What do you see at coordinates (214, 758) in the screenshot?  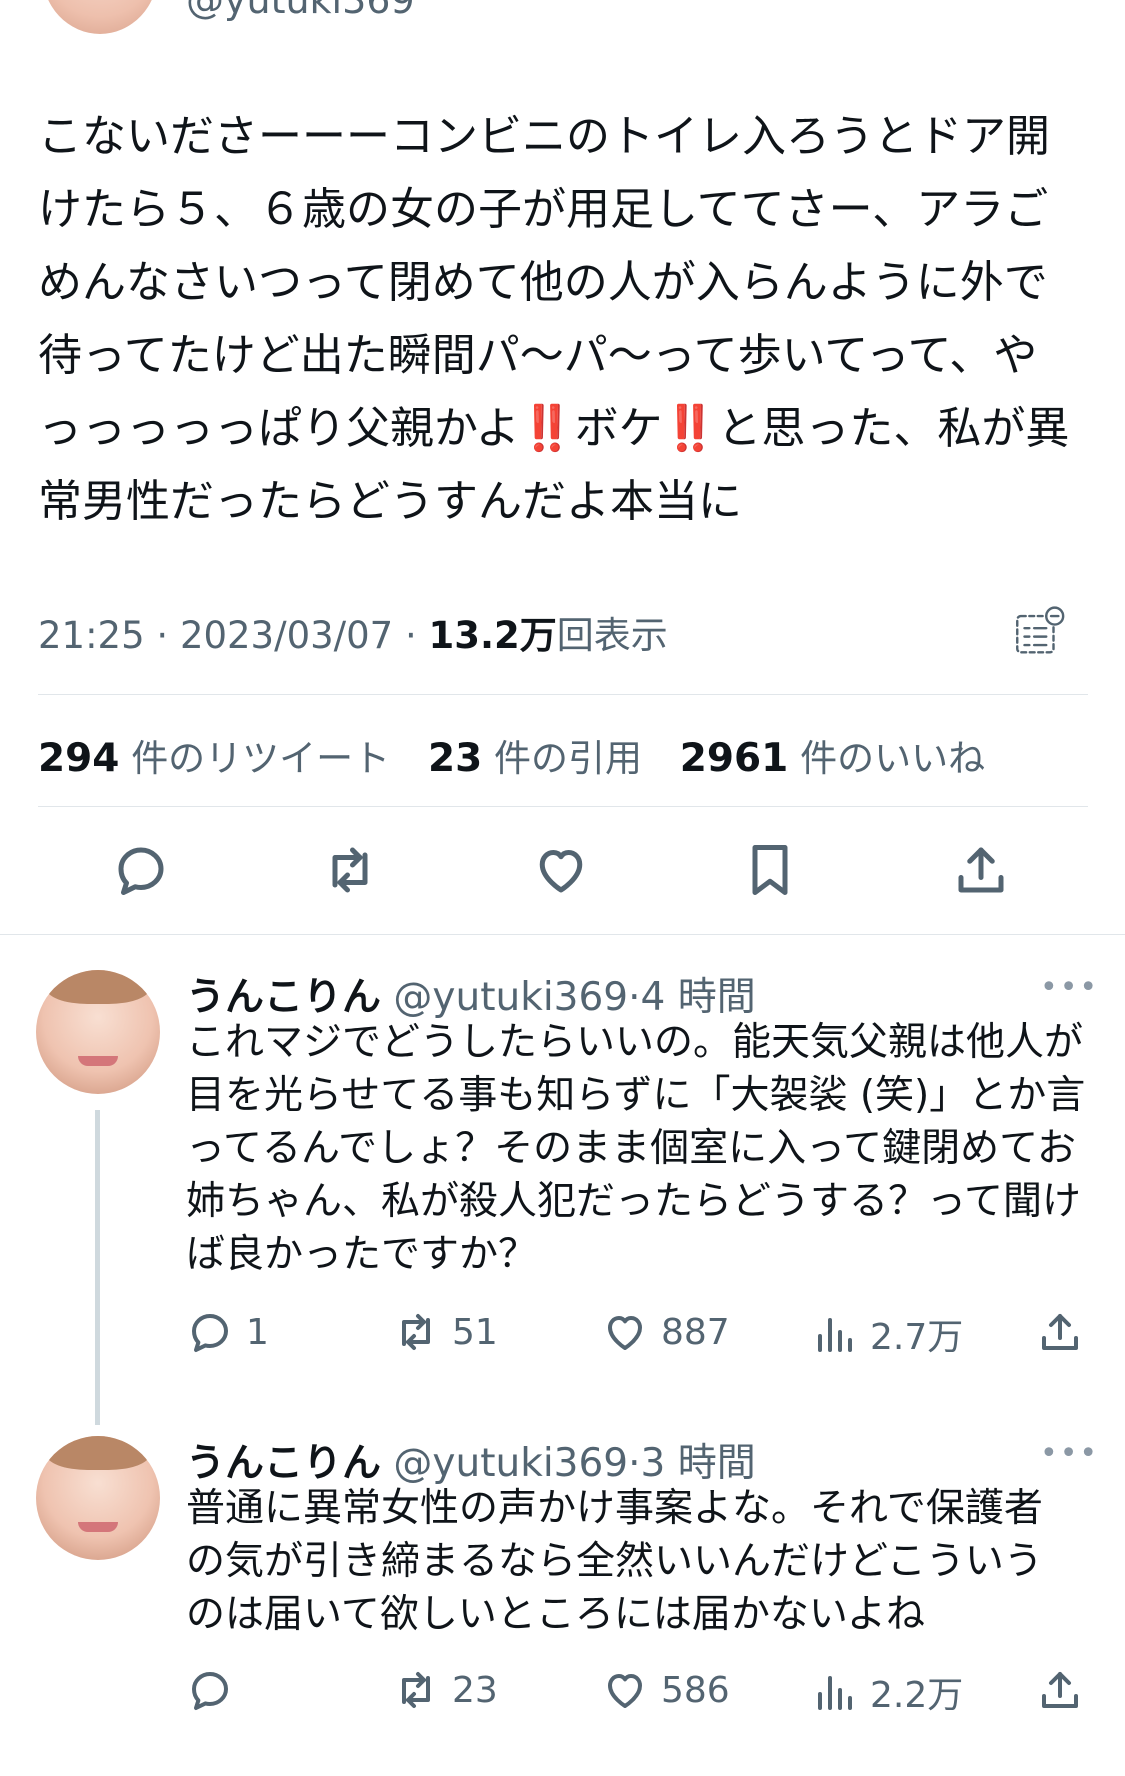 I see `retweets-stat: 294 件のリツイート` at bounding box center [214, 758].